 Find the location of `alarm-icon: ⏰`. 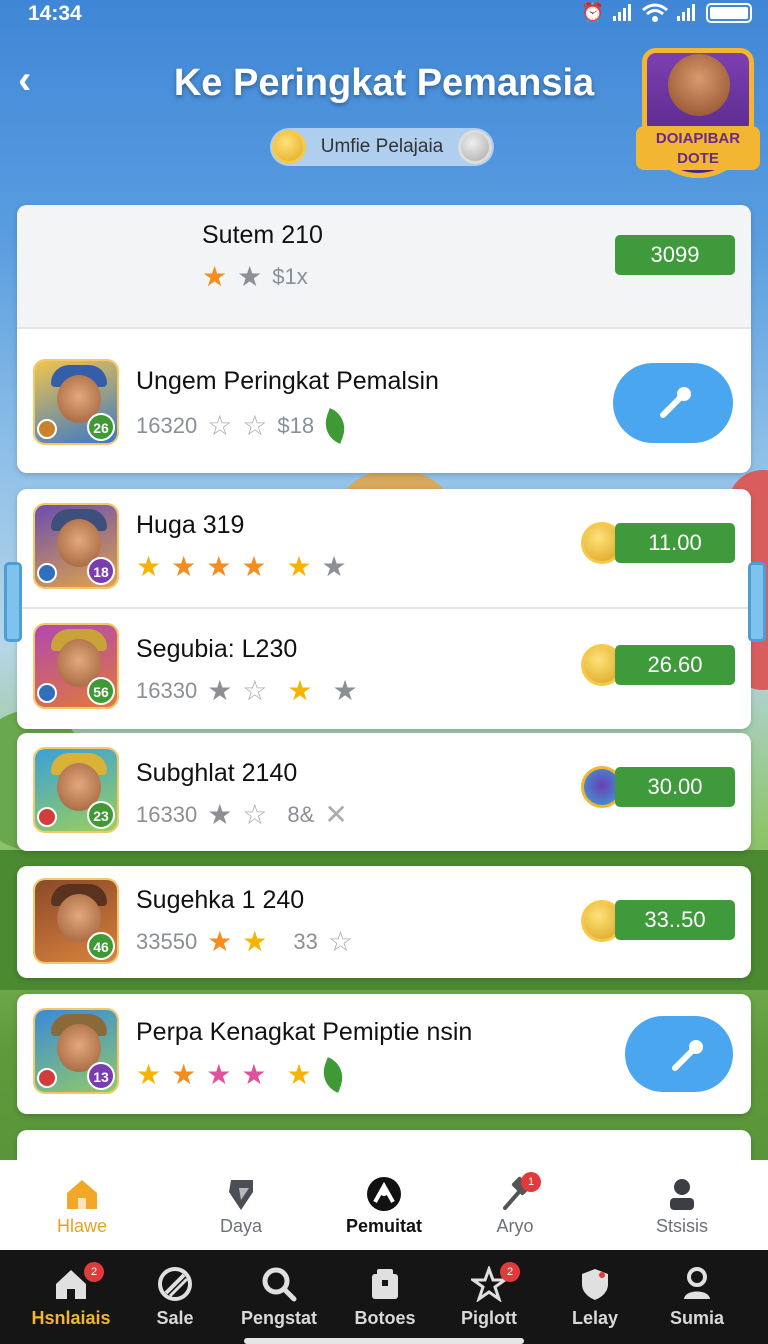

alarm-icon: ⏰ is located at coordinates (592, 12).